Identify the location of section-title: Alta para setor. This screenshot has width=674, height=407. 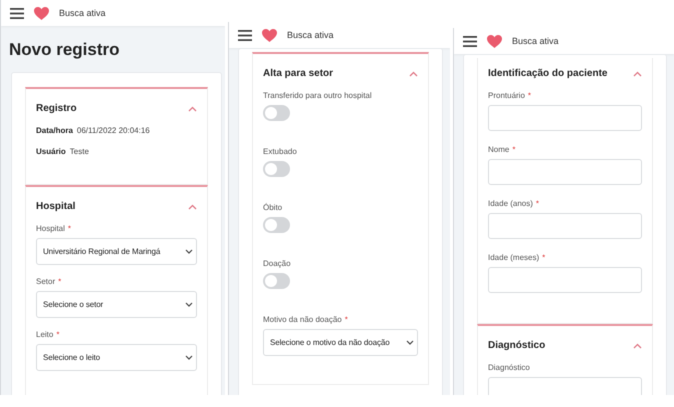
(298, 73).